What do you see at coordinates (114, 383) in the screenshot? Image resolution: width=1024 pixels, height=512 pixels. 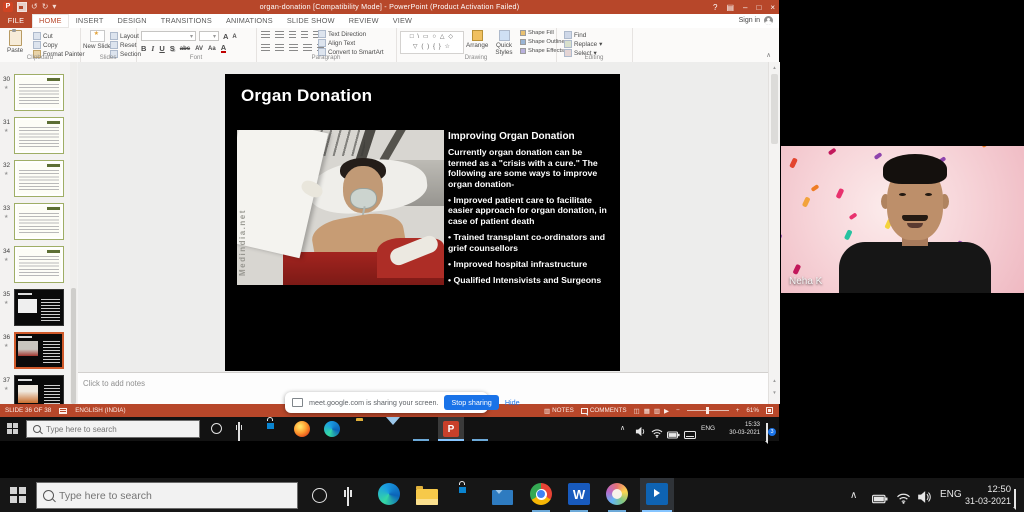 I see `notes-placeholder: Click to add notes` at bounding box center [114, 383].